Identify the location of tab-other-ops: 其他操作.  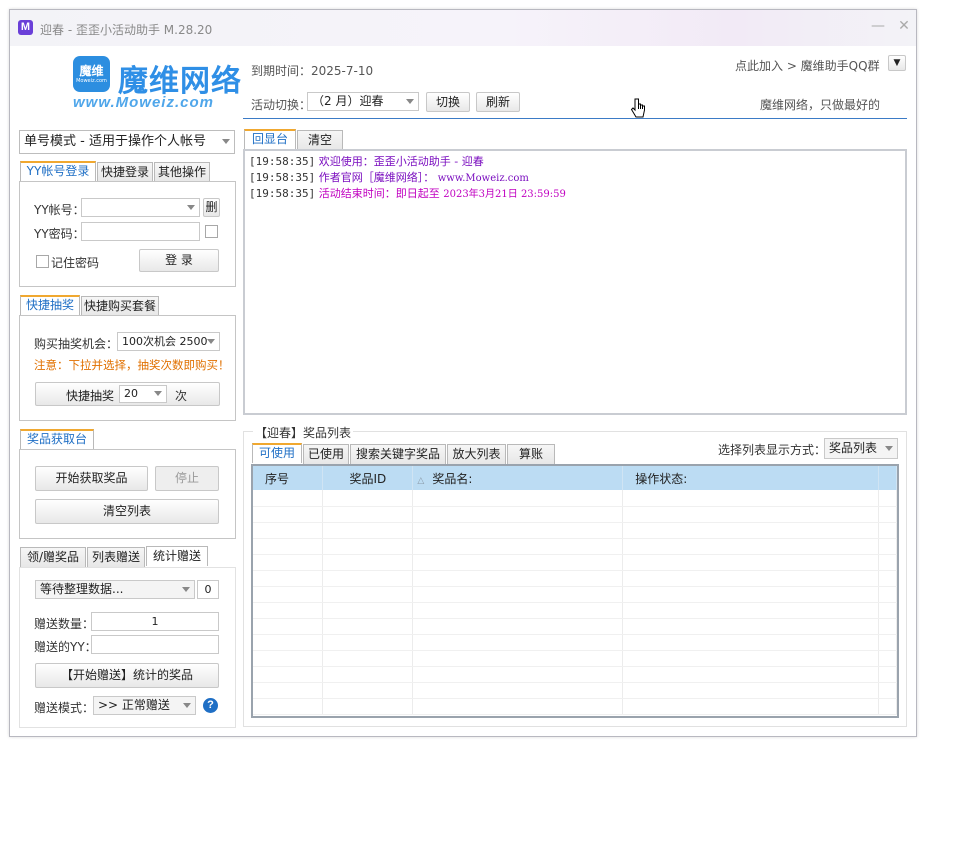
(182, 172).